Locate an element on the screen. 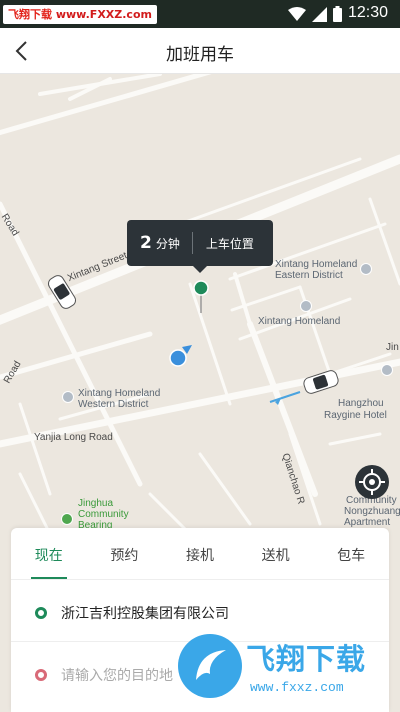 This screenshot has width=400, height=712. locate-me-button is located at coordinates (372, 482).